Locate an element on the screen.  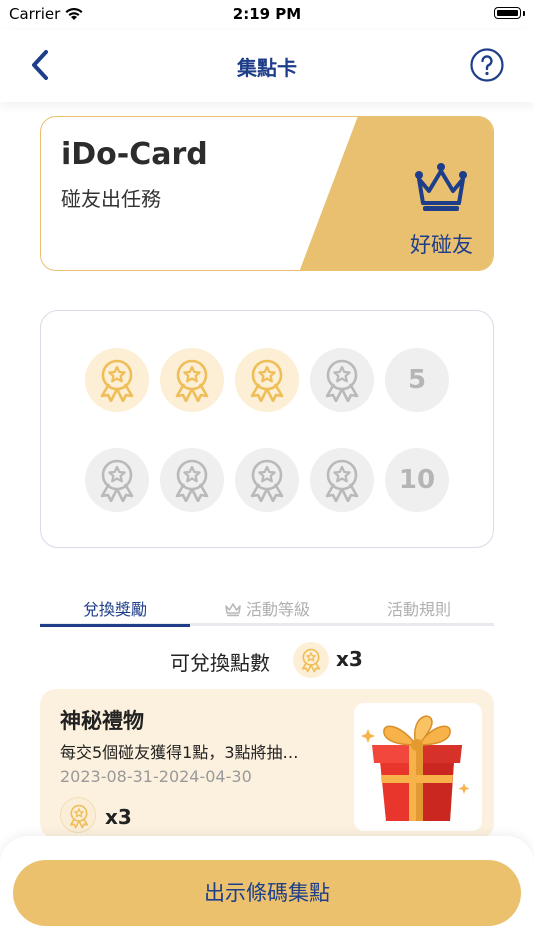
reward-date-range: 2023-08-31-2024-04-30 is located at coordinates (156, 776).